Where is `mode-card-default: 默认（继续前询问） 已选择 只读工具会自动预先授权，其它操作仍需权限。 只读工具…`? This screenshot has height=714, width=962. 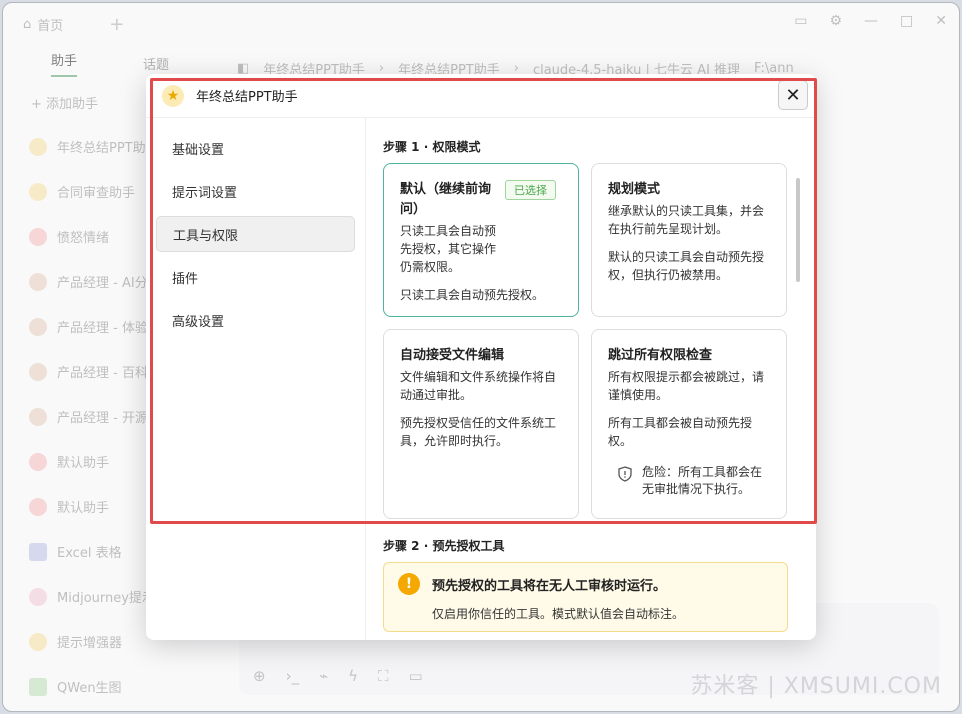 mode-card-default: 默认（继续前询问） 已选择 只读工具会自动预先授权，其它操作仍需权限。 只读工具… is located at coordinates (481, 240).